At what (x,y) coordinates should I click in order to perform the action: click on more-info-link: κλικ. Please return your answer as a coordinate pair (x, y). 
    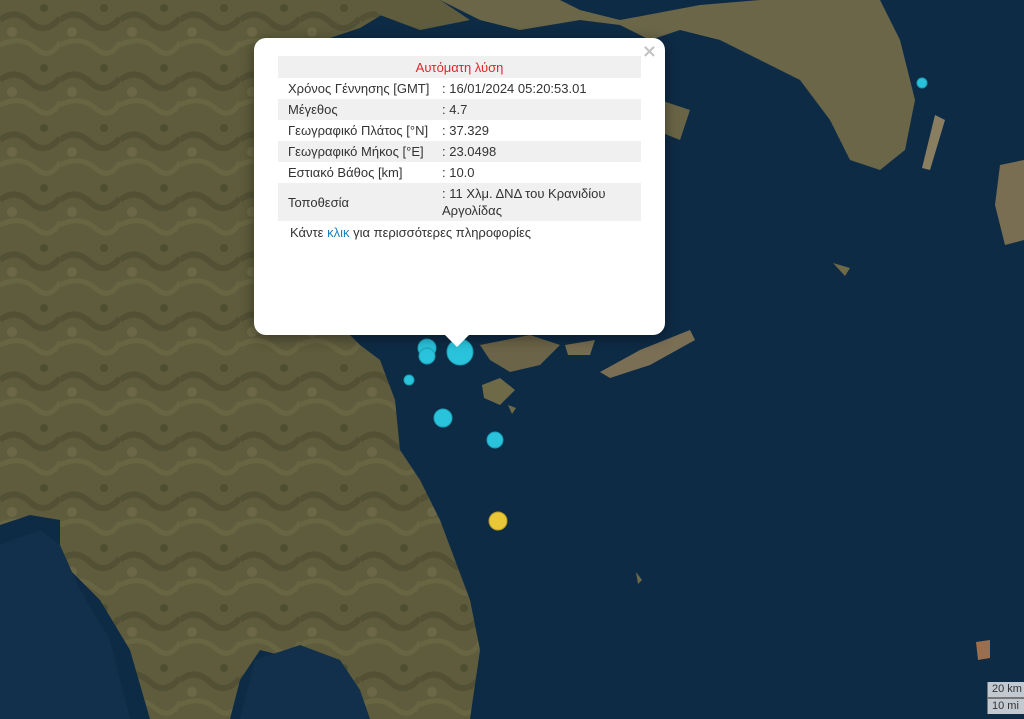
    Looking at the image, I should click on (338, 232).